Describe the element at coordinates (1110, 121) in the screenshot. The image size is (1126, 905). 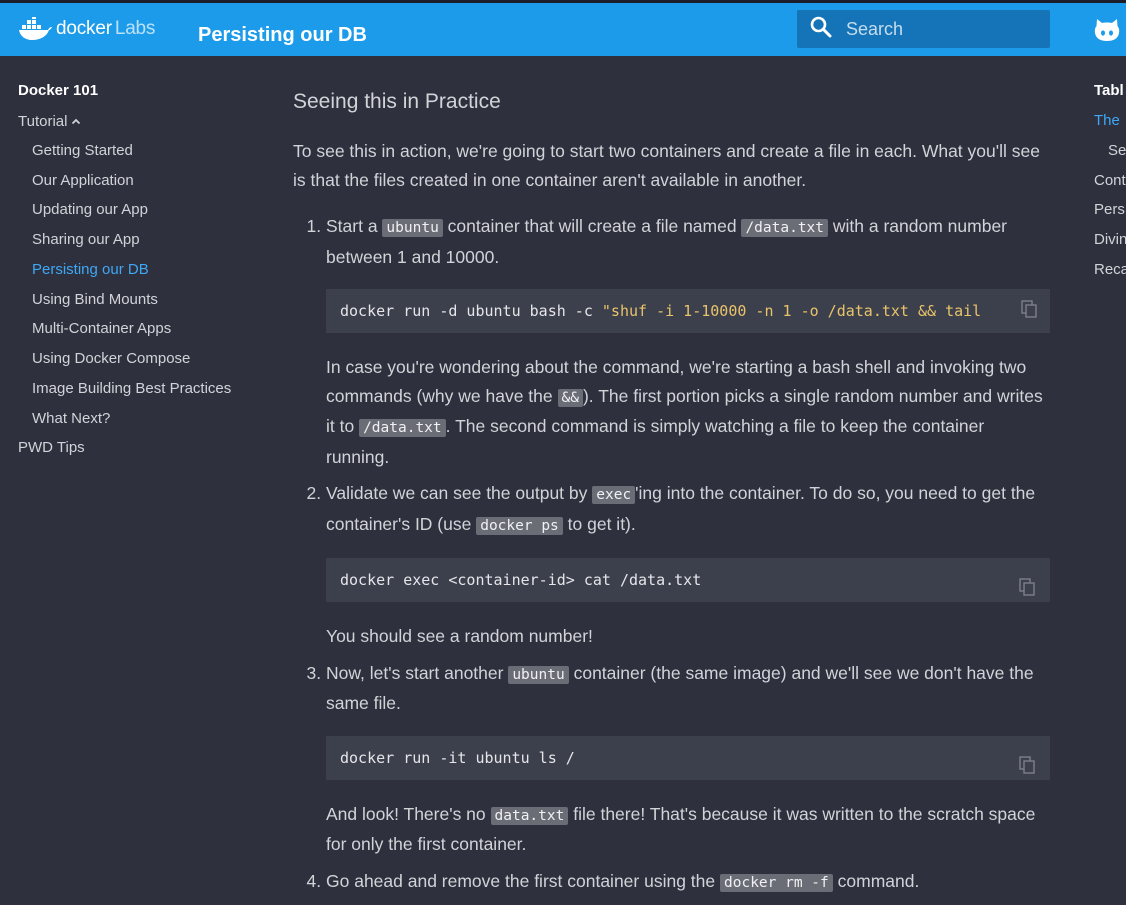
I see `toc-item: The` at that location.